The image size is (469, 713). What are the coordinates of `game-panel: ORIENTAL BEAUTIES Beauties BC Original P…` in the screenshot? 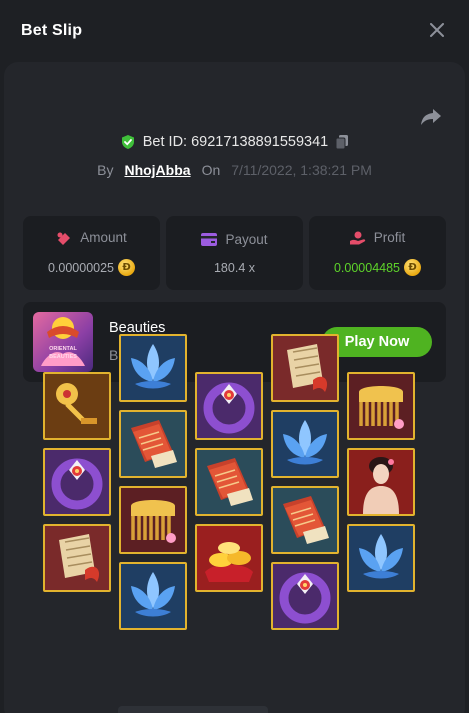 It's located at (234, 342).